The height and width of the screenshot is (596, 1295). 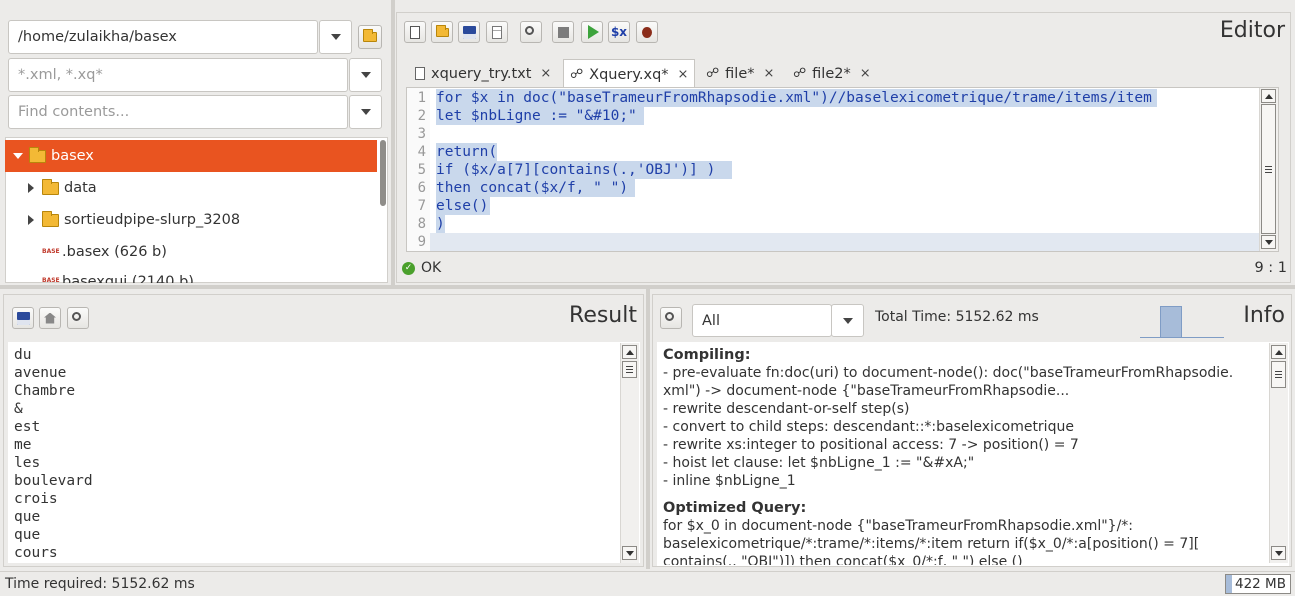 I want to click on stop-button, so click(x=563, y=32).